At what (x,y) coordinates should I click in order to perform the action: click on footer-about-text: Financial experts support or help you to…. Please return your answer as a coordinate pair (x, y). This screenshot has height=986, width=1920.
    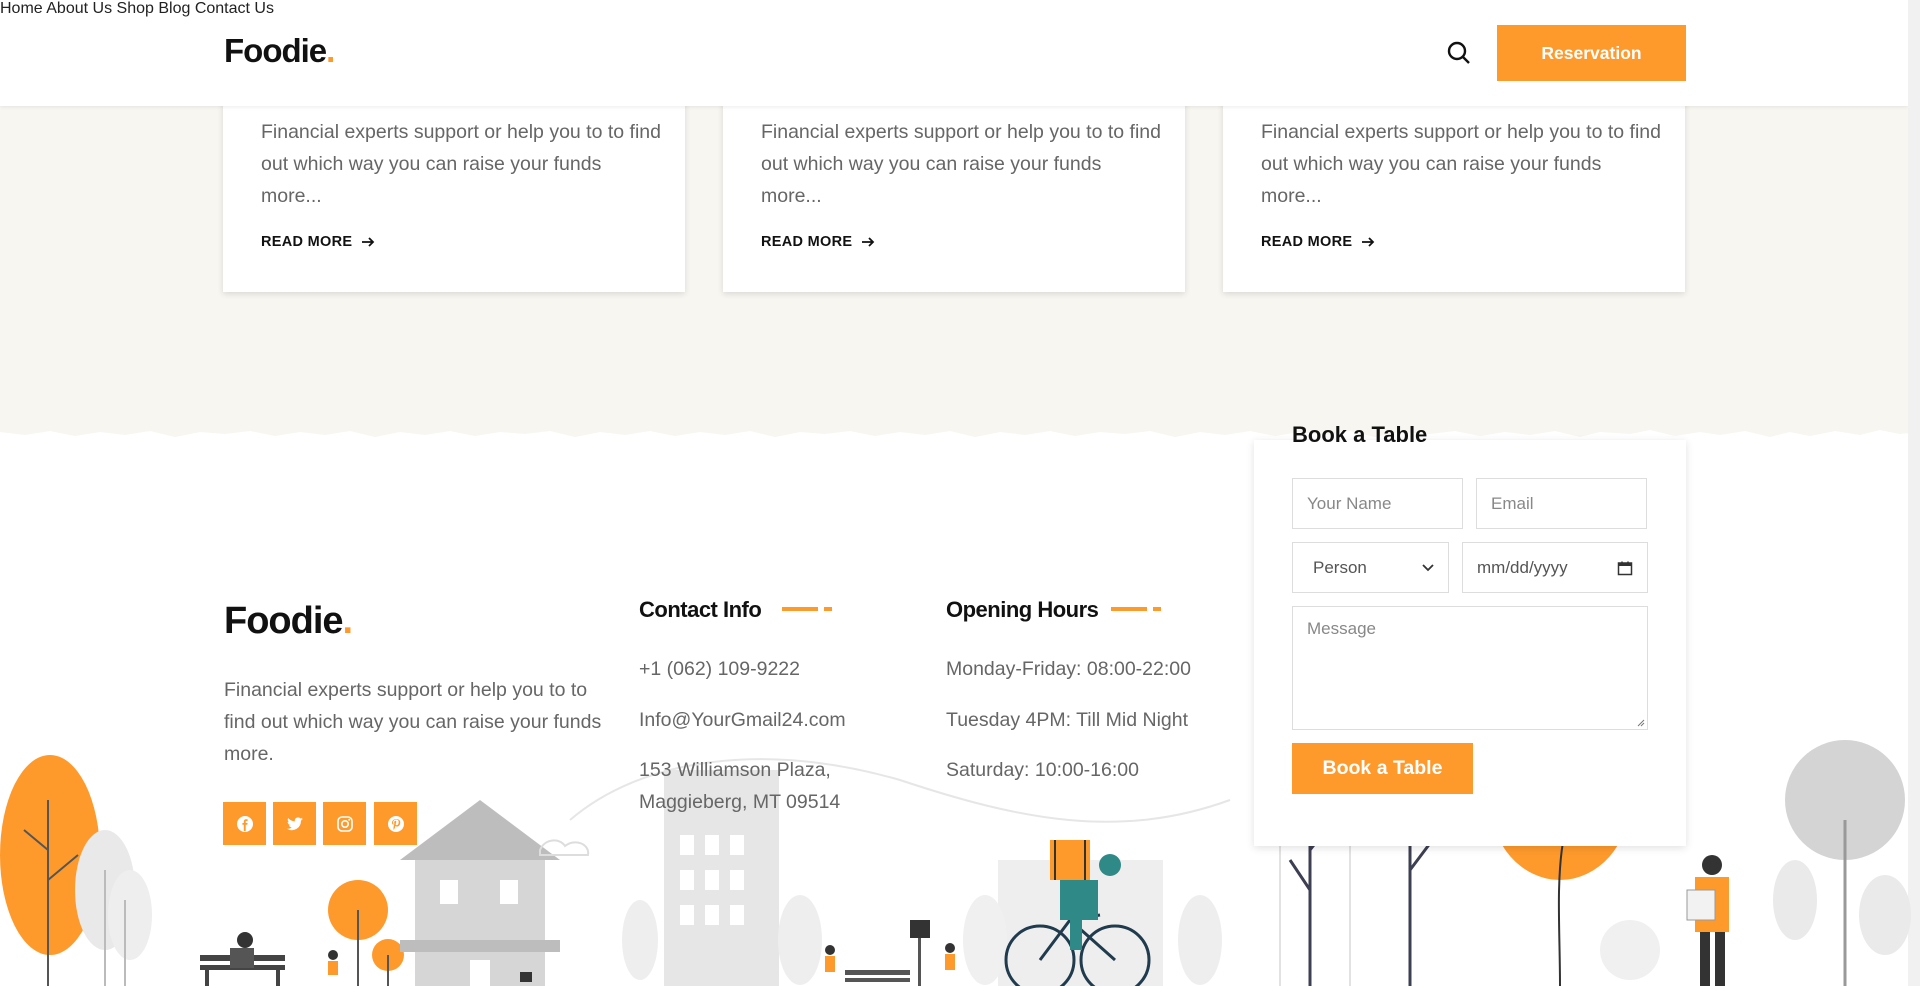
    Looking at the image, I should click on (413, 722).